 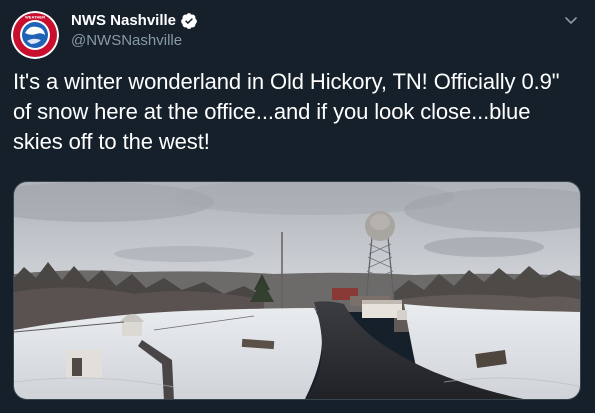 What do you see at coordinates (35, 17) in the screenshot?
I see `svg-text: WEATHER` at bounding box center [35, 17].